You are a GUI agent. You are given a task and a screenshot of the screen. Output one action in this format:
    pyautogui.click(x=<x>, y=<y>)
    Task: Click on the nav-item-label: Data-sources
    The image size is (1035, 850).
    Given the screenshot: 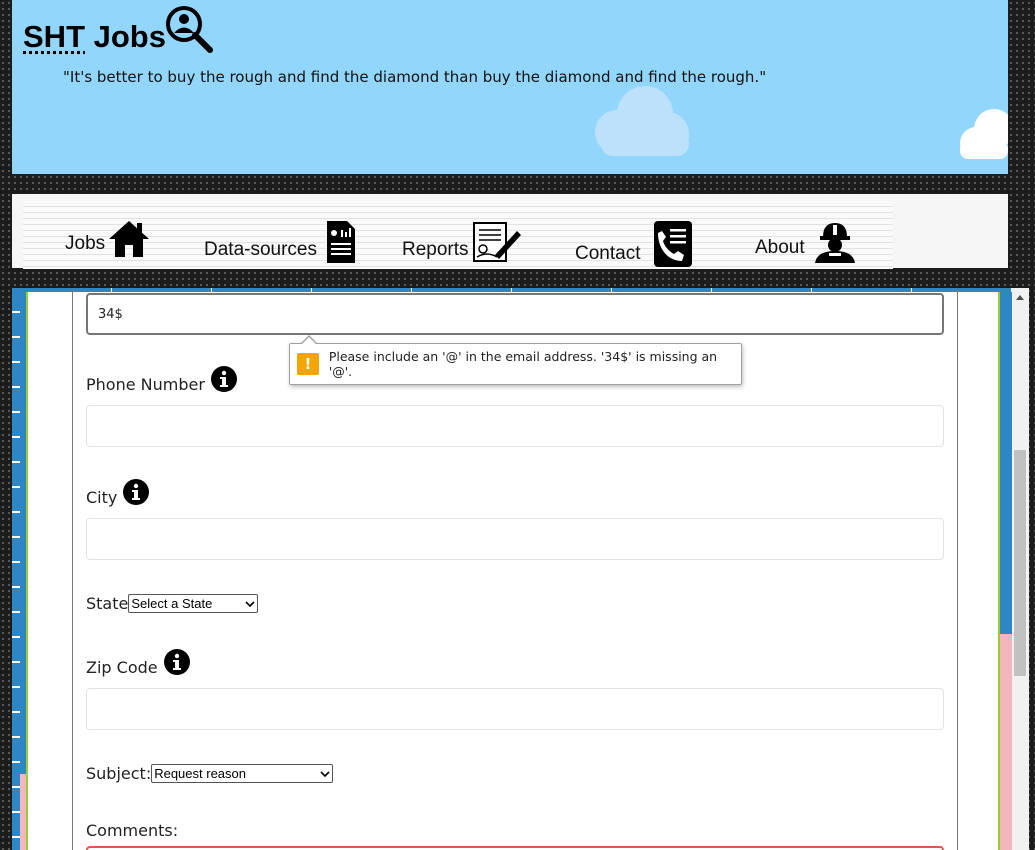 What is the action you would take?
    pyautogui.click(x=260, y=249)
    